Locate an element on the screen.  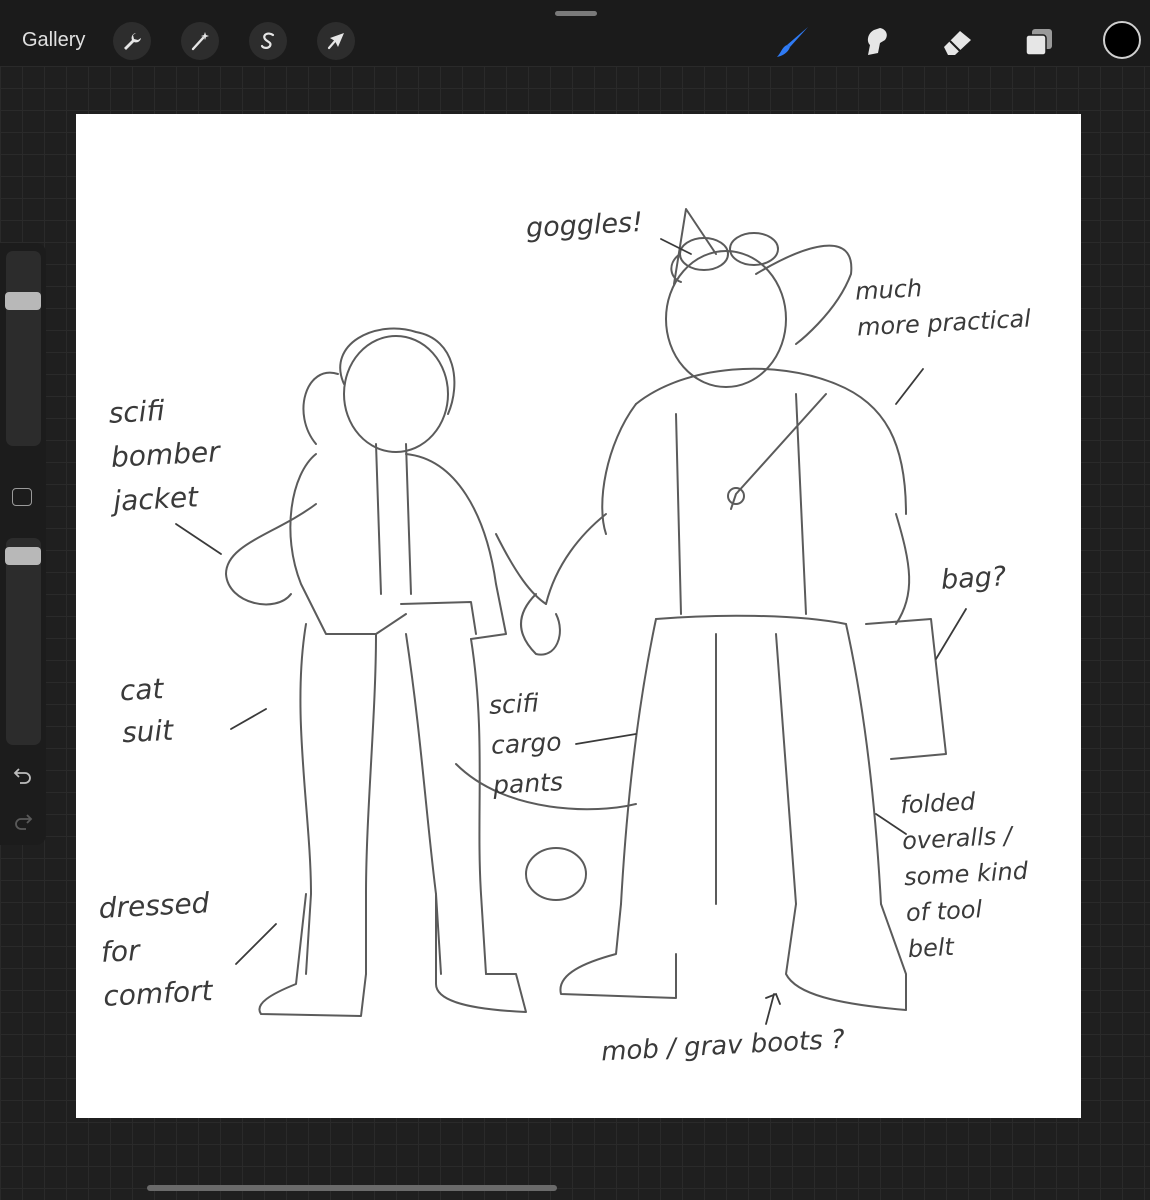
opacity-thumb is located at coordinates (23, 556).